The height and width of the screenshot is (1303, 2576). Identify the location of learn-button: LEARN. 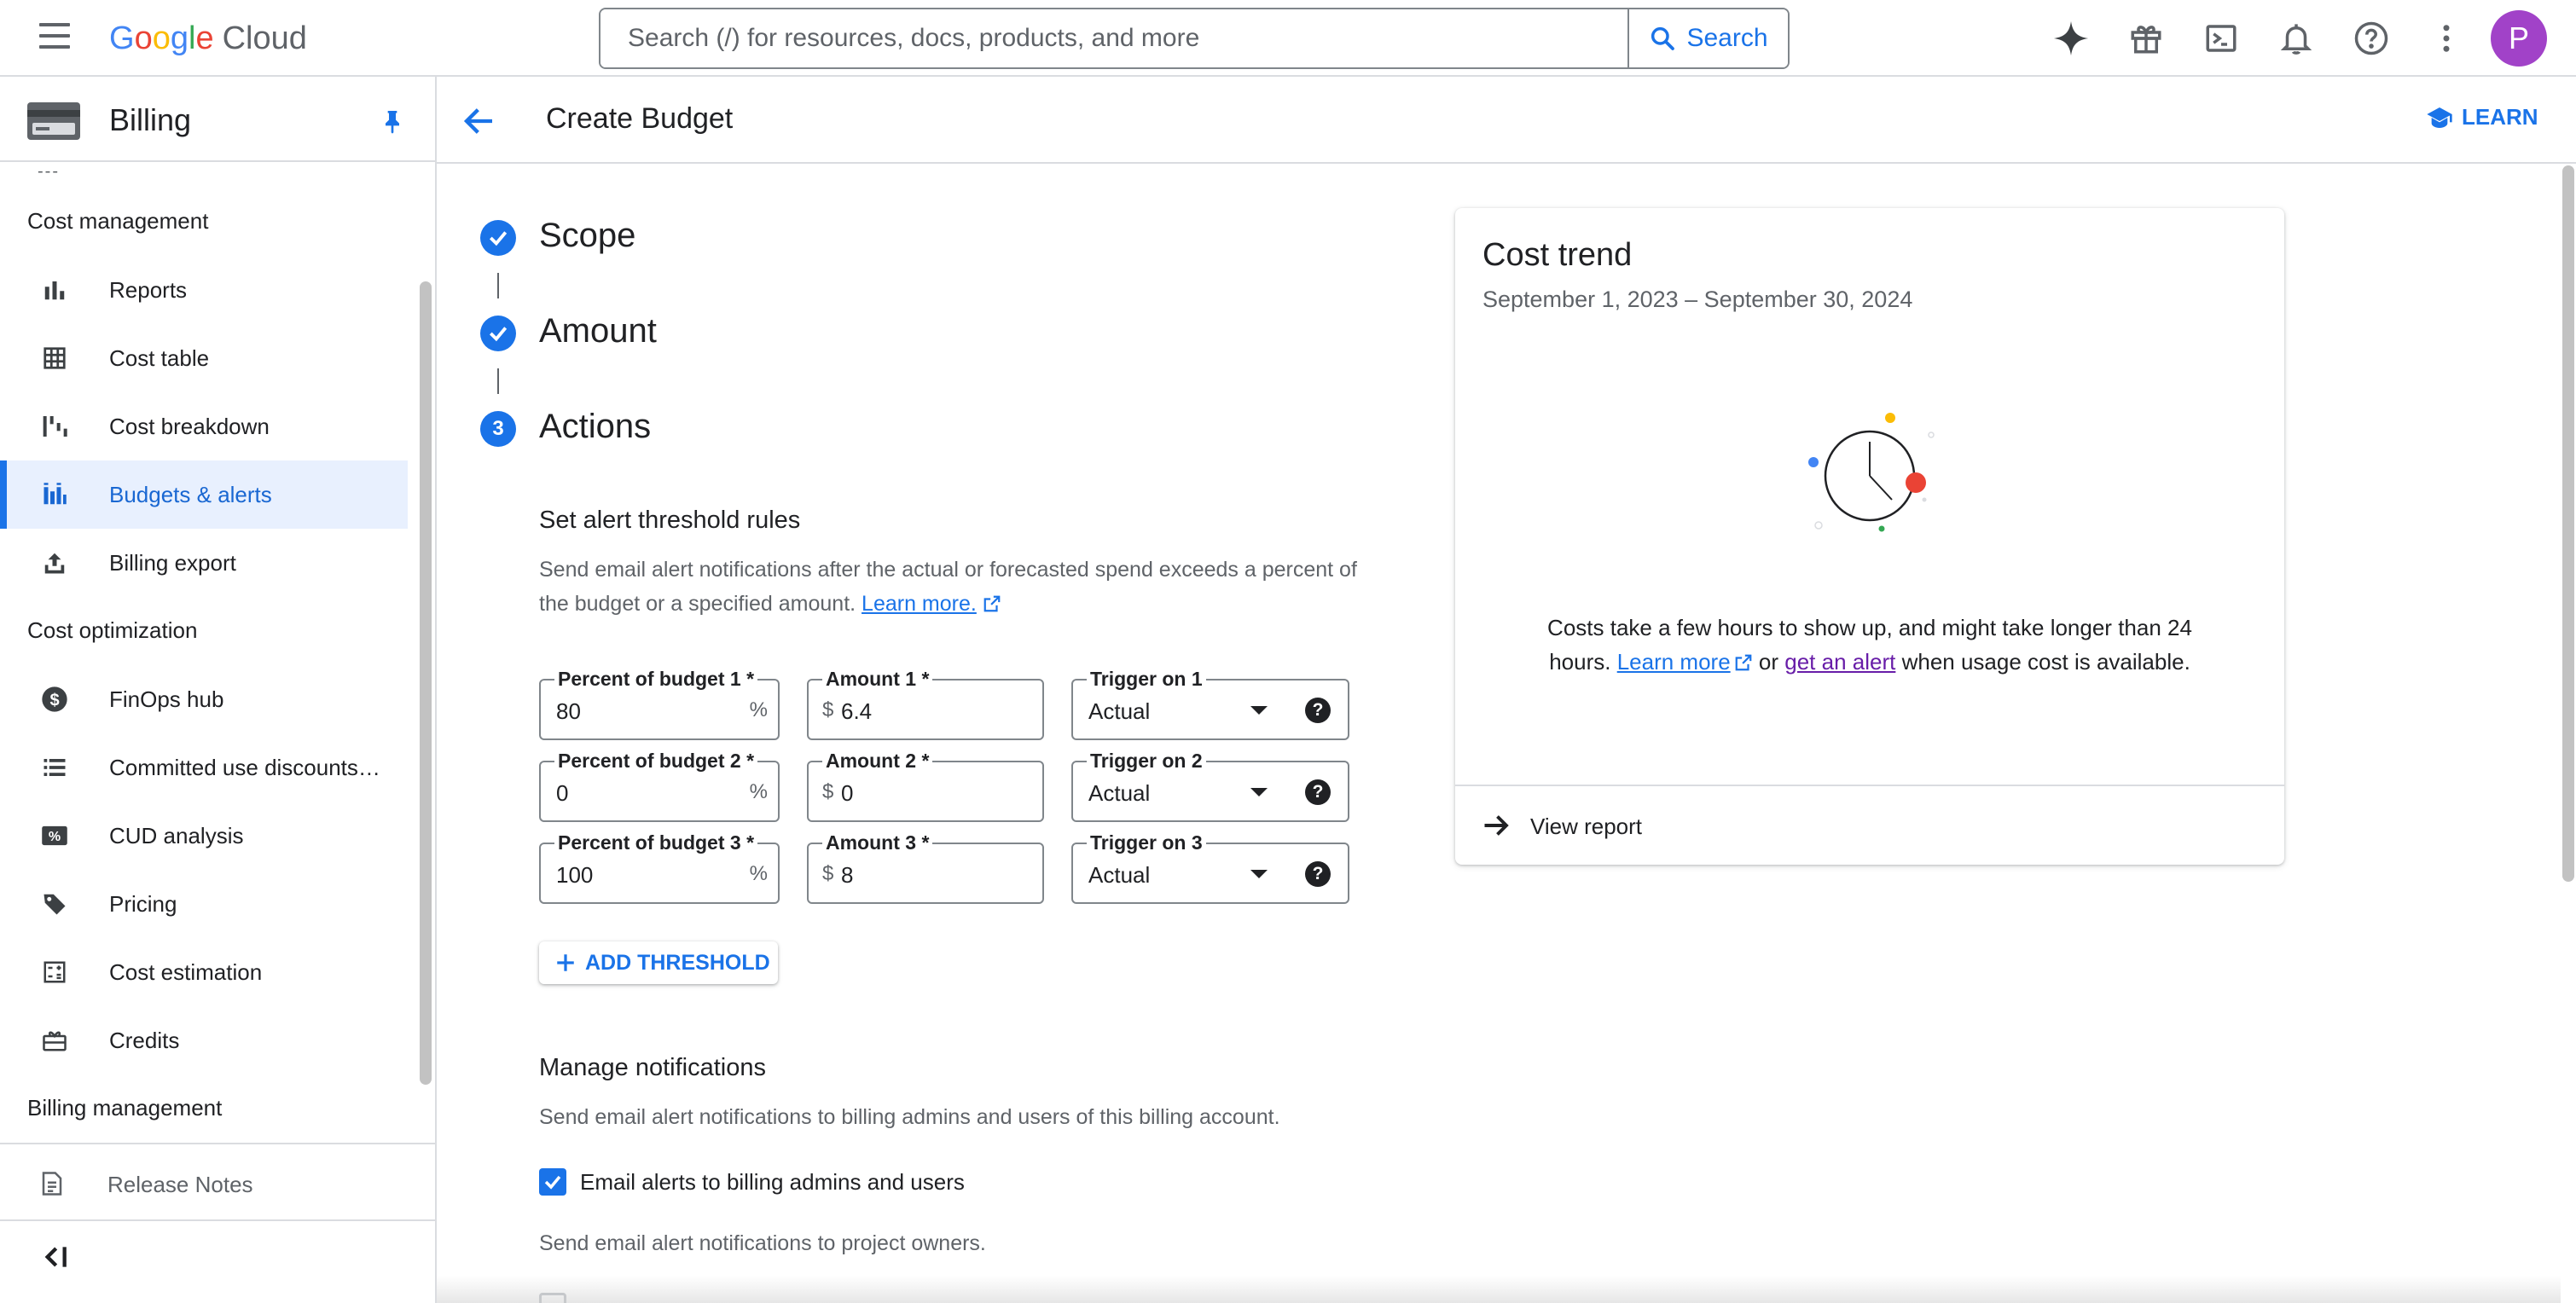
(2482, 117).